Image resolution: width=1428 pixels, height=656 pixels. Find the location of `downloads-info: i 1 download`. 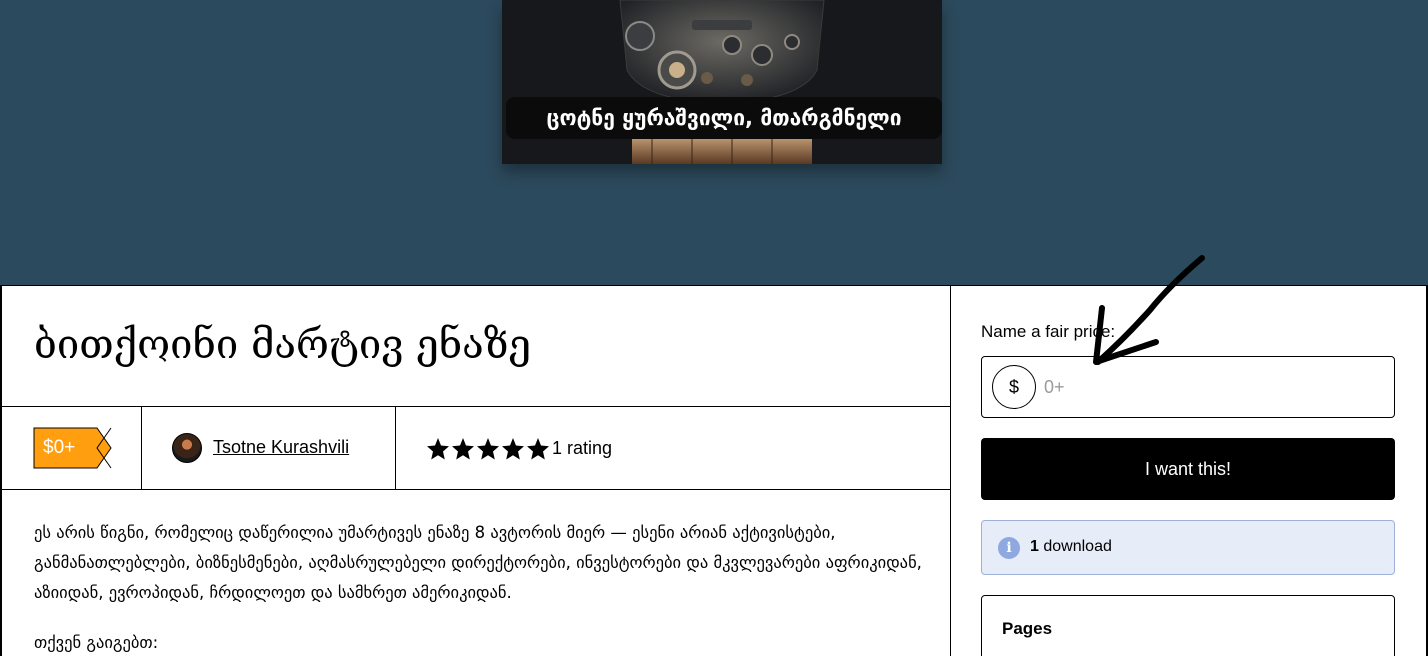

downloads-info: i 1 download is located at coordinates (1188, 547).